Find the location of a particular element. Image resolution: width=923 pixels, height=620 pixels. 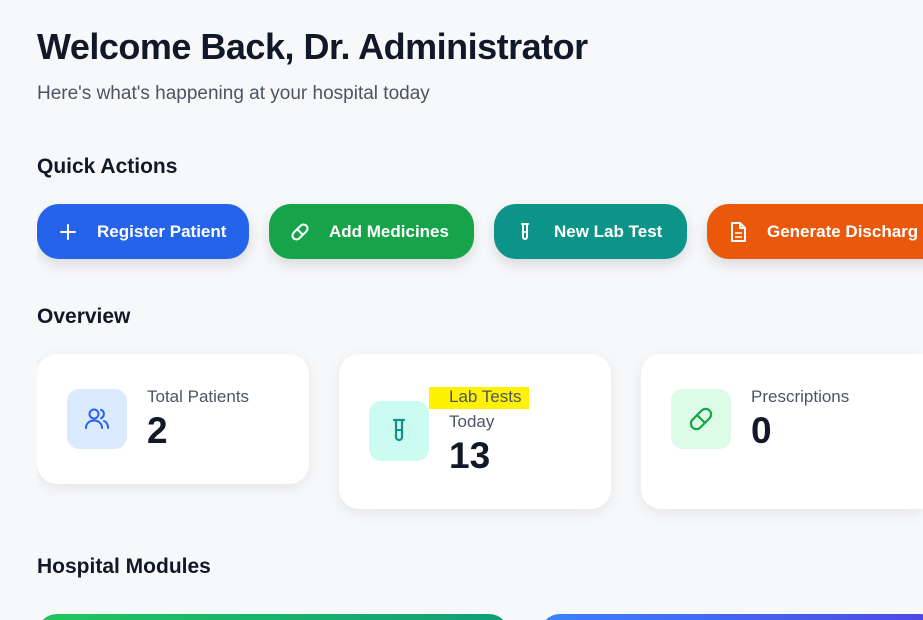

generate-discharge-label: Generate Discharg is located at coordinates (843, 231).